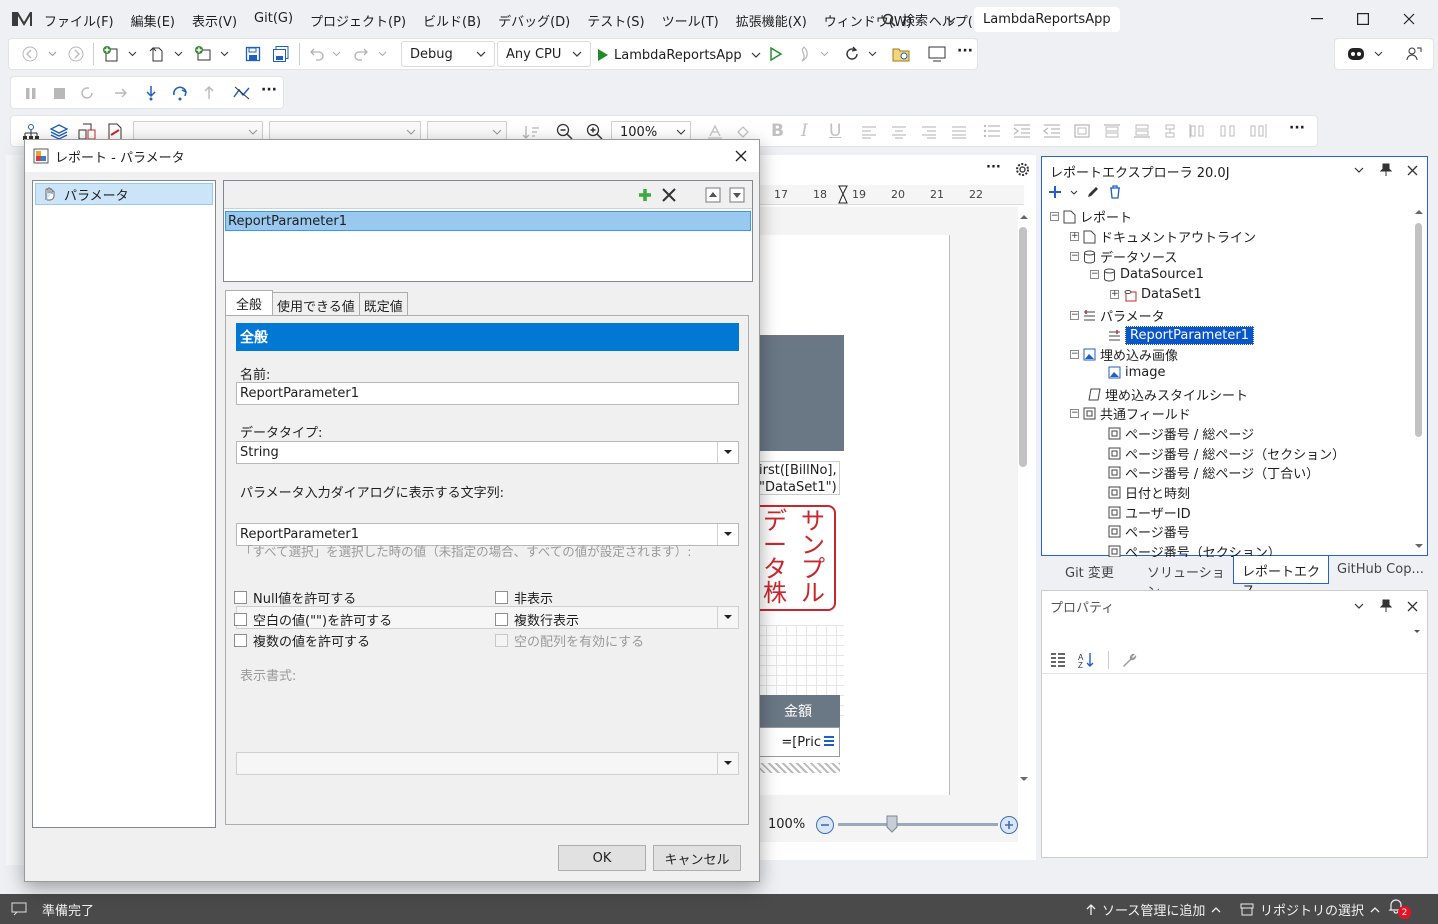 This screenshot has width=1438, height=924. I want to click on align-bottom-icon, so click(1142, 131).